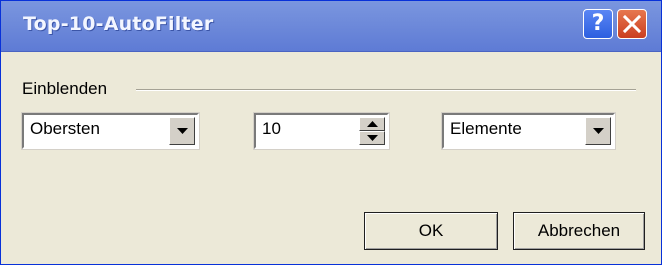  Describe the element at coordinates (579, 231) in the screenshot. I see `cancel-button: Abbrechen` at that location.